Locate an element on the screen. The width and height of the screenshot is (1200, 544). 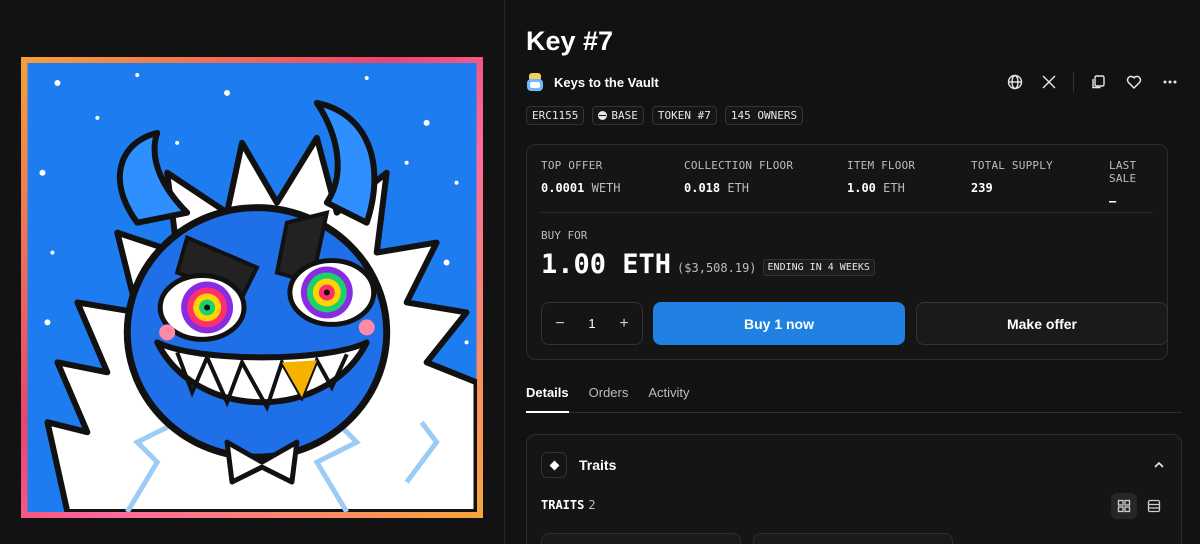
stat-number: 0.018 is located at coordinates (702, 188).